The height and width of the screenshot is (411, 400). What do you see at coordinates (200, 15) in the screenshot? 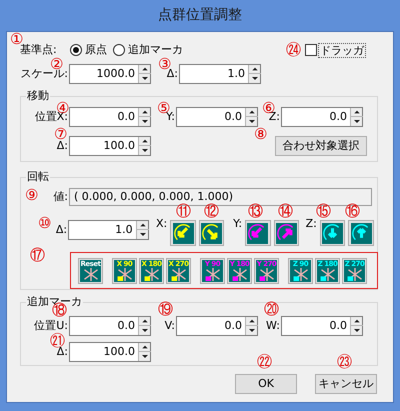
I see `window-title: 点群位置調整` at bounding box center [200, 15].